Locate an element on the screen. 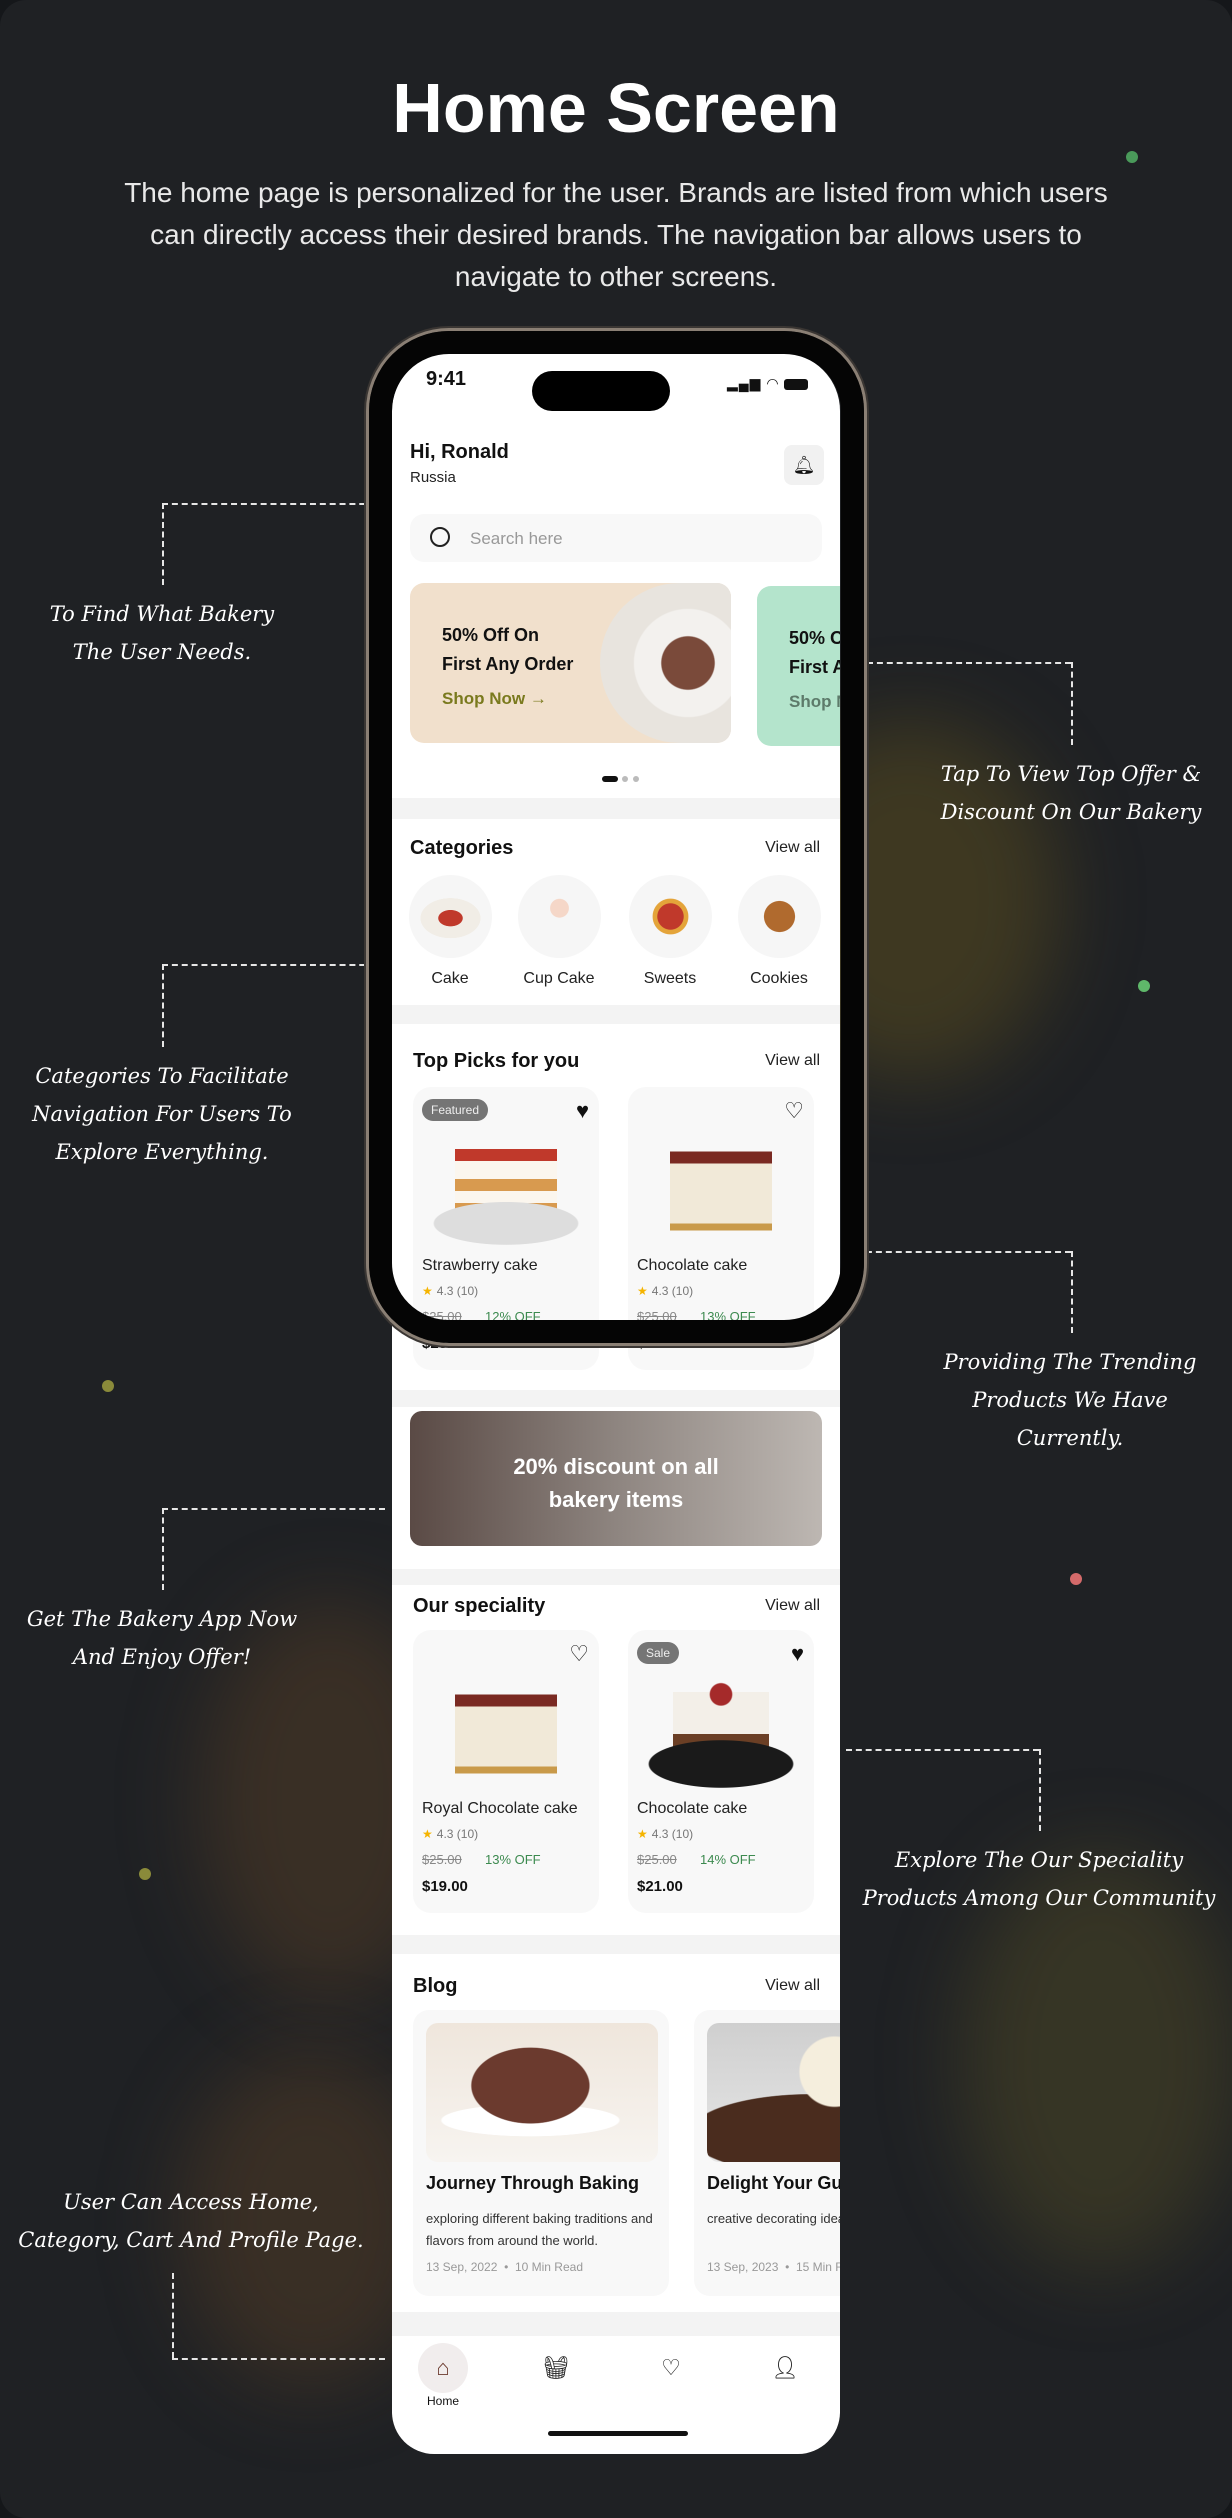 The width and height of the screenshot is (1232, 2518). heart-filled-icon: ♥ is located at coordinates (797, 1654).